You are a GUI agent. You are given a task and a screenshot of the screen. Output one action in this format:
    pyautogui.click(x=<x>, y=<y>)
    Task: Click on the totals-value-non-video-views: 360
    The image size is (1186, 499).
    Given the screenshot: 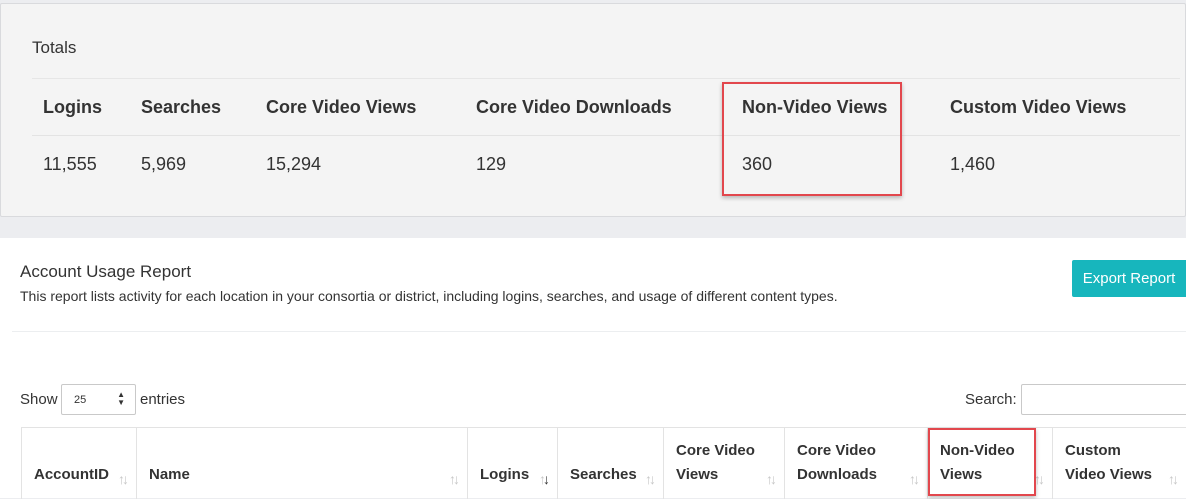 What is the action you would take?
    pyautogui.click(x=757, y=164)
    